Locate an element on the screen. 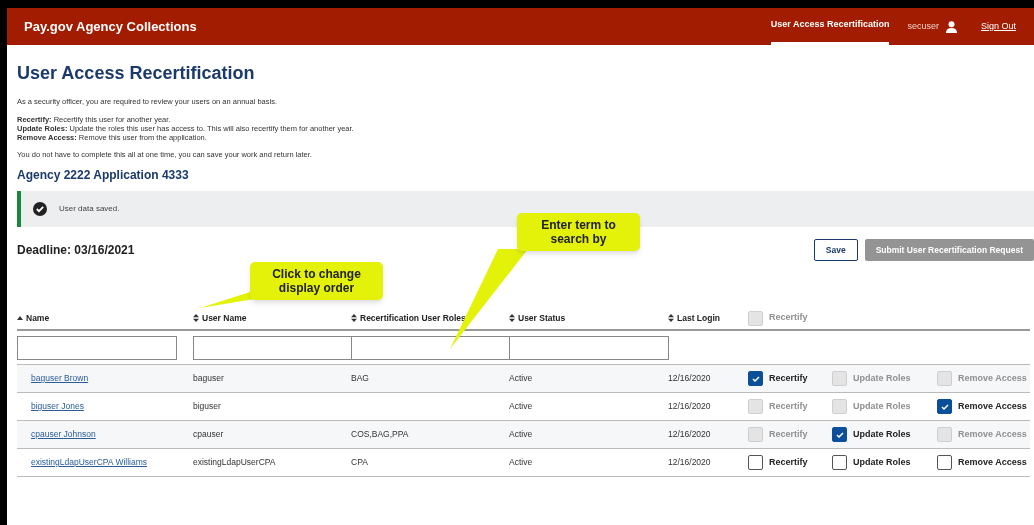  column-header: Recertification User Roles is located at coordinates (408, 318).